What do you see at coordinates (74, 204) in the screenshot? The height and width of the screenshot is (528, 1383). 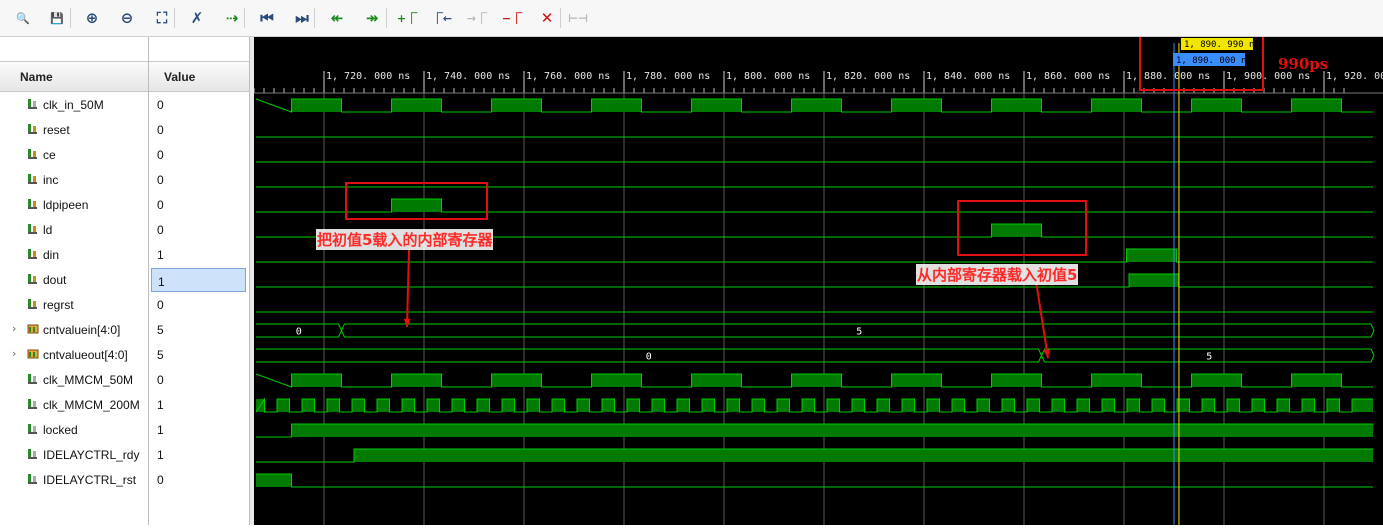 I see `signal-row-ldpipeen: ldpipeen` at bounding box center [74, 204].